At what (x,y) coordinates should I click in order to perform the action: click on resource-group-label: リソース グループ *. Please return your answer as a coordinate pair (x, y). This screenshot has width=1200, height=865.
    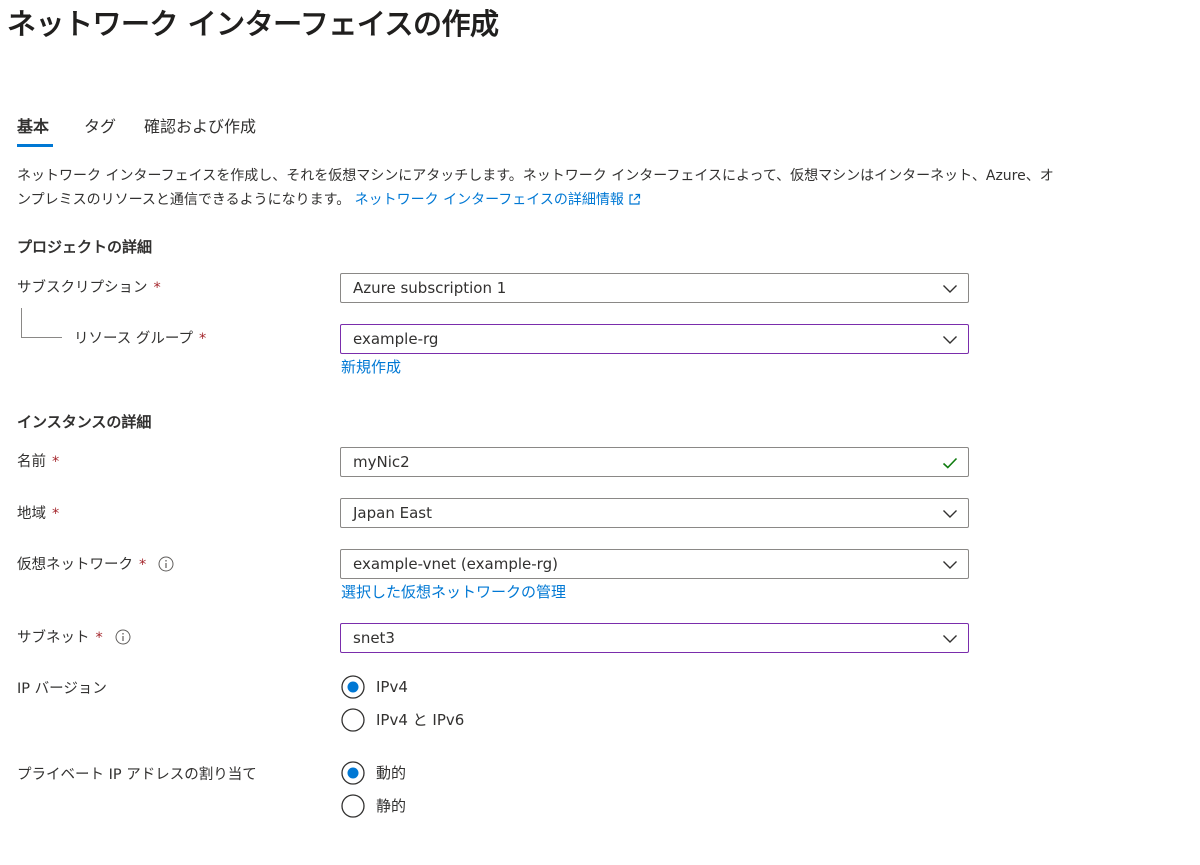
    Looking at the image, I should click on (140, 339).